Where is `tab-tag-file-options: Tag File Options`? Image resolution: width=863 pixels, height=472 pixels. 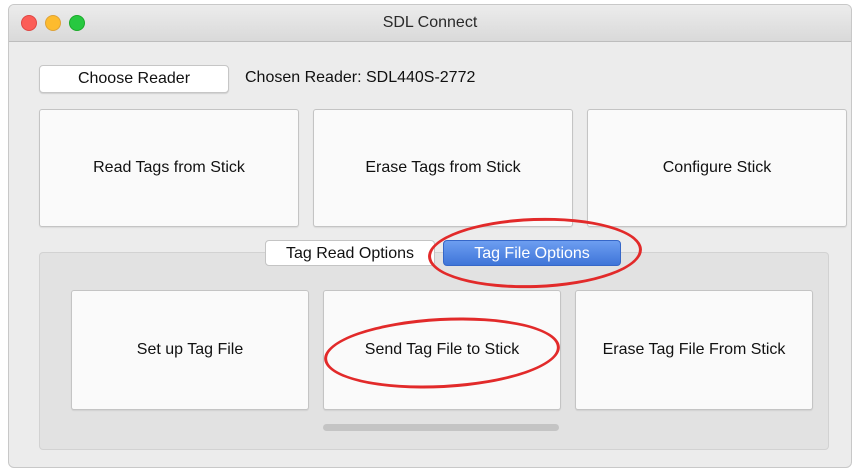 tab-tag-file-options: Tag File Options is located at coordinates (532, 253).